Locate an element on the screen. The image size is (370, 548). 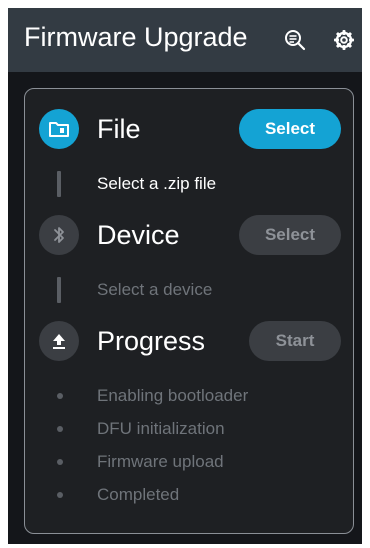
gear-icon is located at coordinates (344, 40).